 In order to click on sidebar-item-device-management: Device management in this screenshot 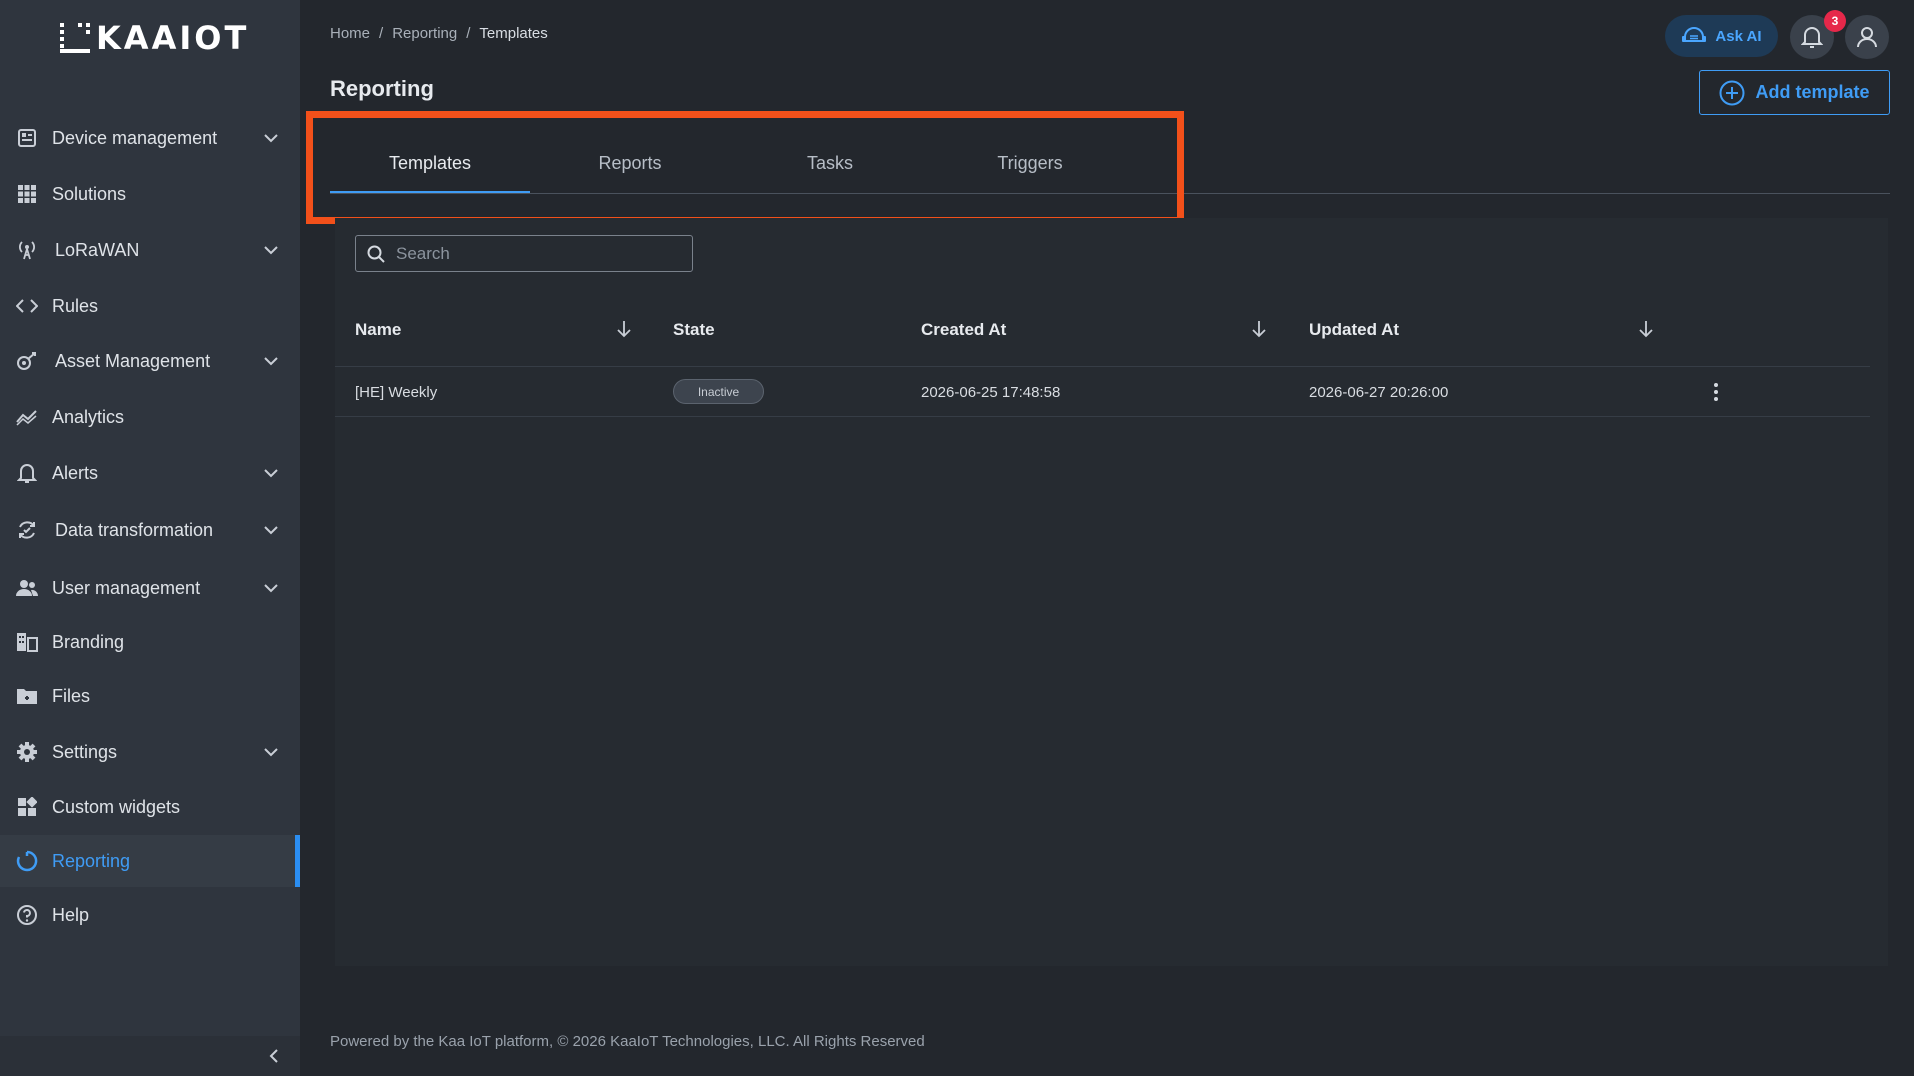, I will do `click(150, 138)`.